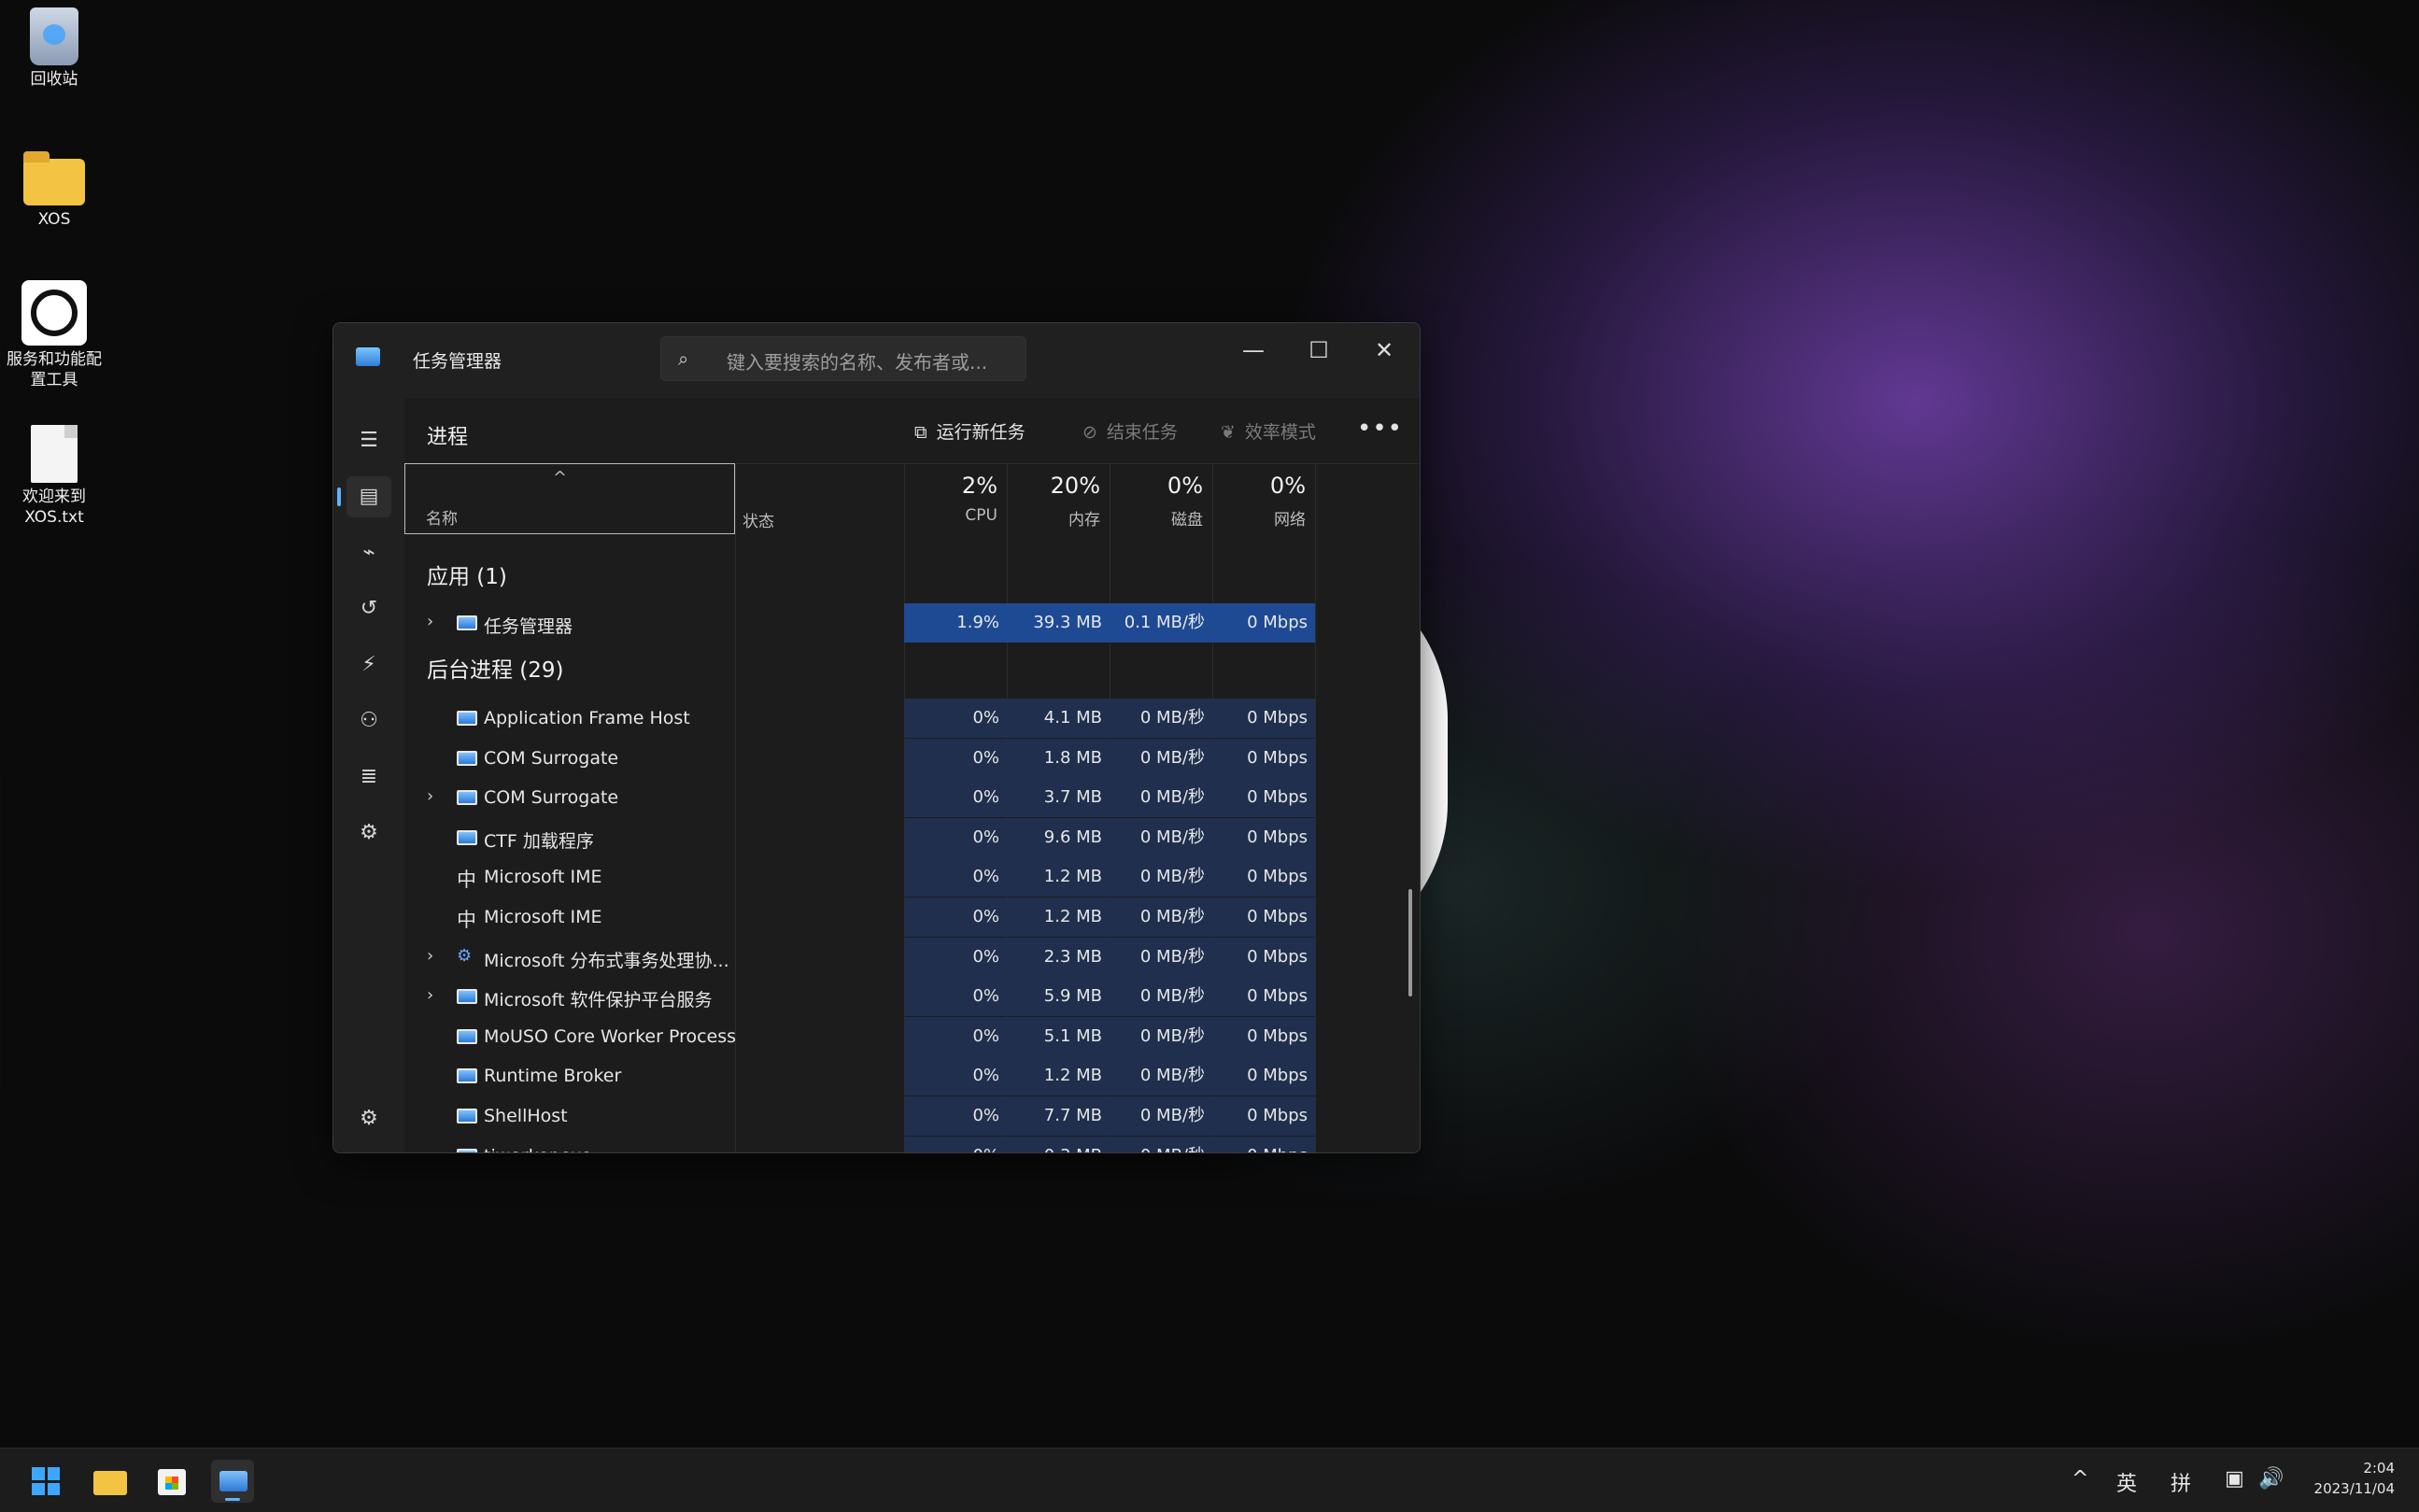 The image size is (2419, 1512). Describe the element at coordinates (871, 1076) in the screenshot. I see `table-row: Runtime Broker 0% 1.2 MB 0 MB/秒 0 Mbps` at that location.